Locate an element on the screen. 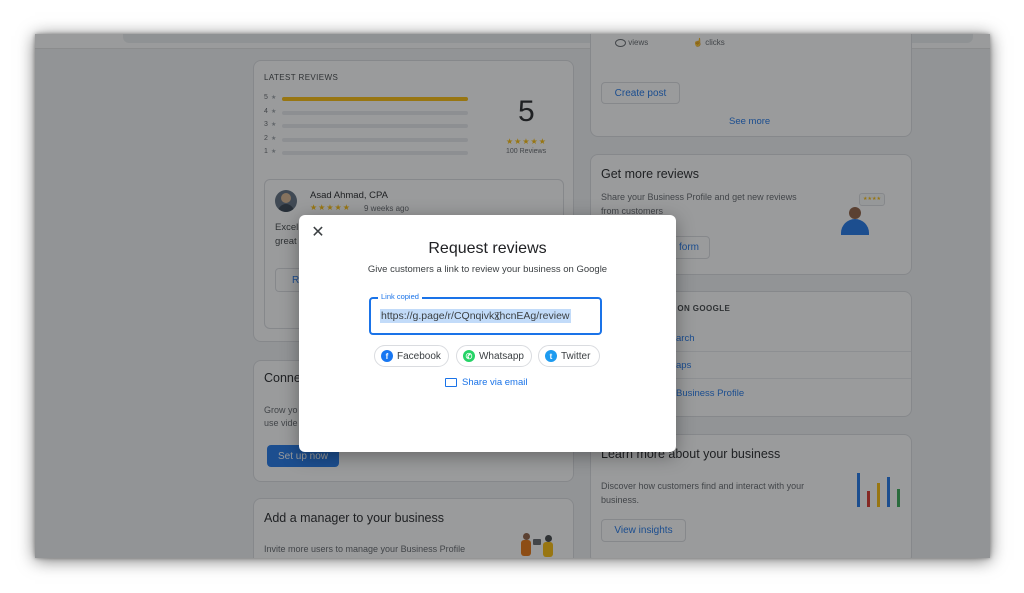 This screenshot has height=593, width=1024. share-twitter-button: t Twitter is located at coordinates (569, 356).